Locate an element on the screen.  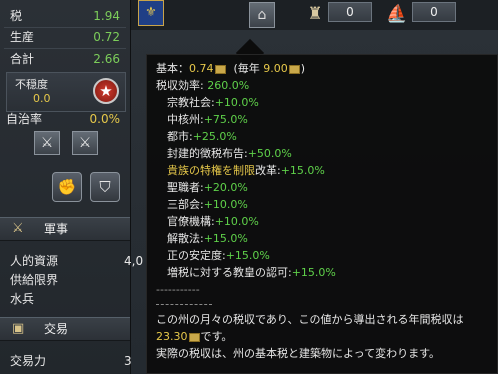
tax-action-button: ✊ is located at coordinates (67, 187).